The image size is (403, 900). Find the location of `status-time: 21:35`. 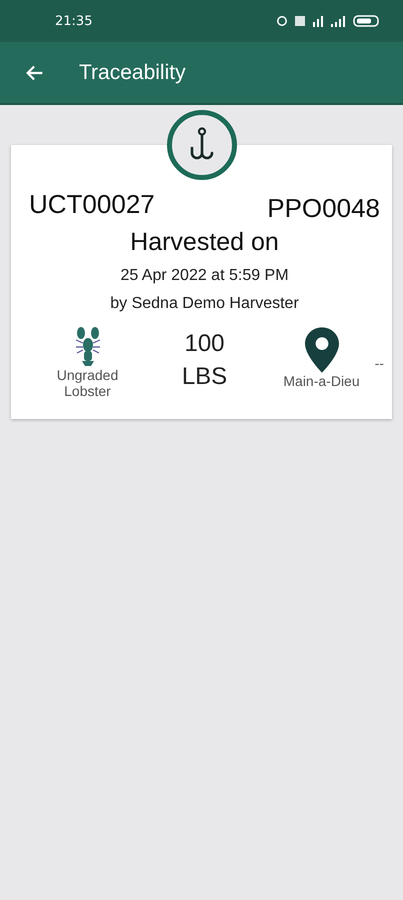

status-time: 21:35 is located at coordinates (74, 21).